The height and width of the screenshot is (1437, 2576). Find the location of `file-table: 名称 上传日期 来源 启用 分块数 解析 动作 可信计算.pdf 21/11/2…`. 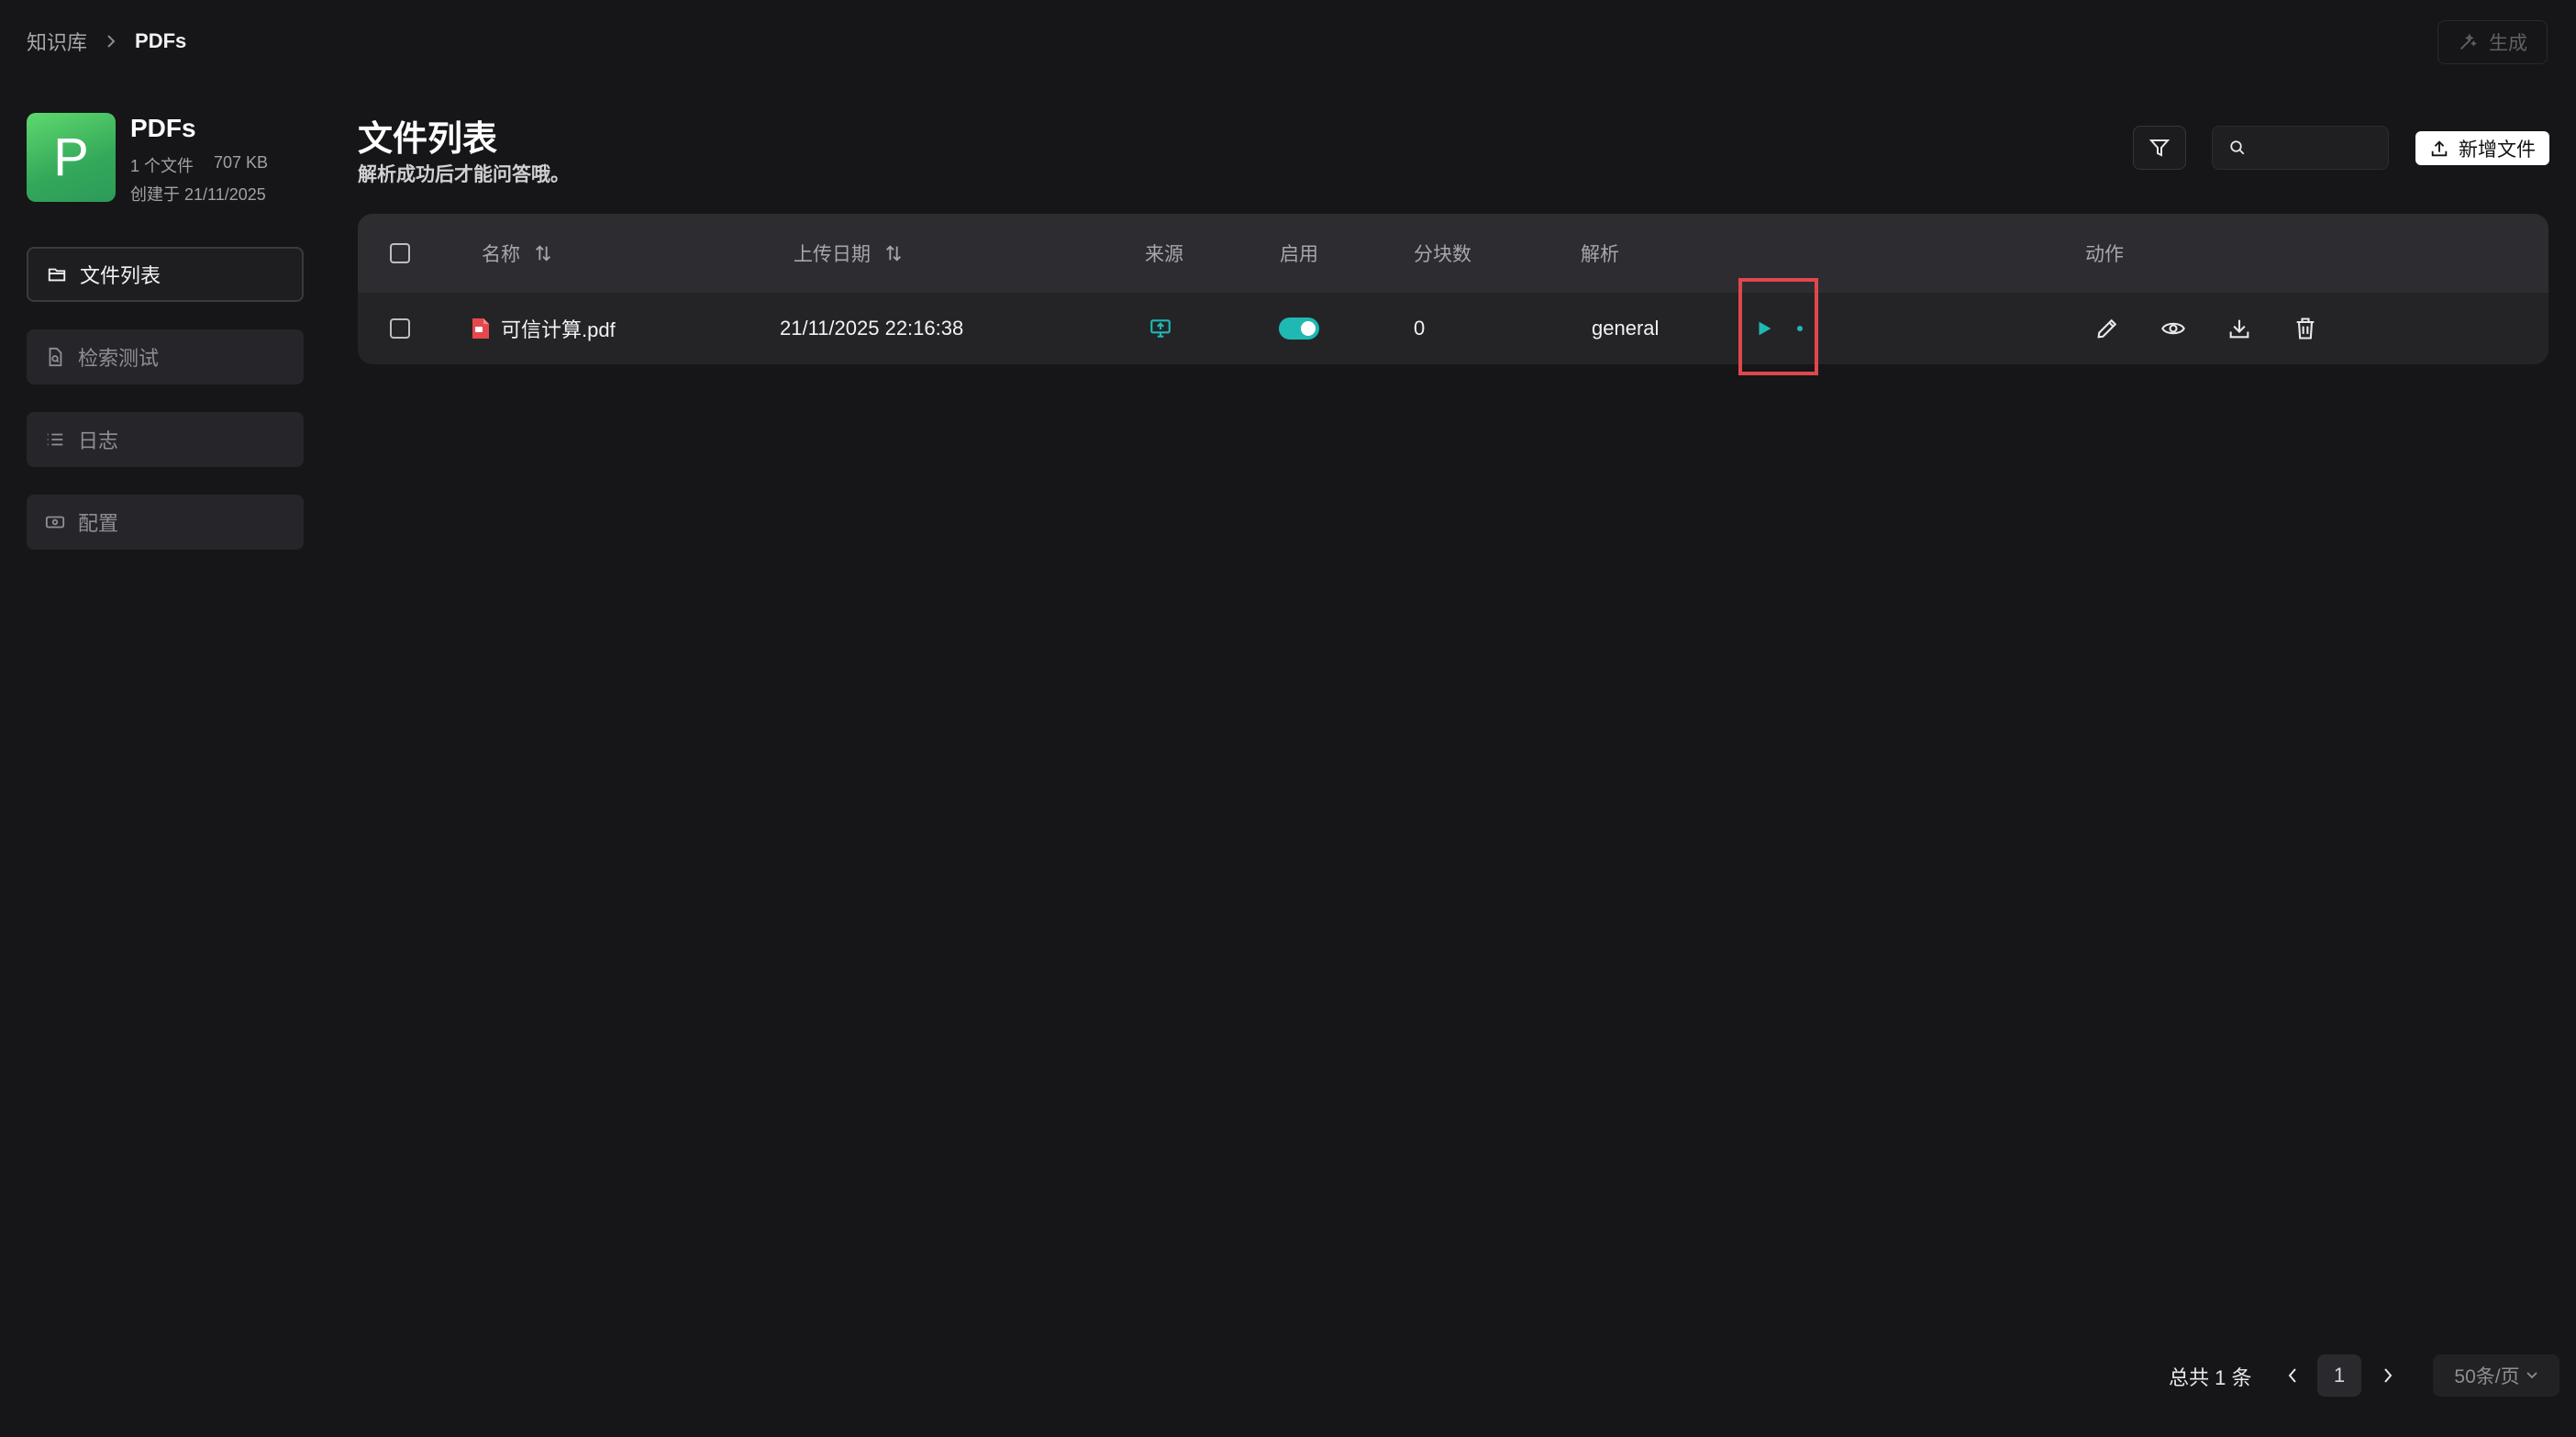

file-table: 名称 上传日期 来源 启用 分块数 解析 动作 可信计算.pdf 21/11/2… is located at coordinates (1453, 289).